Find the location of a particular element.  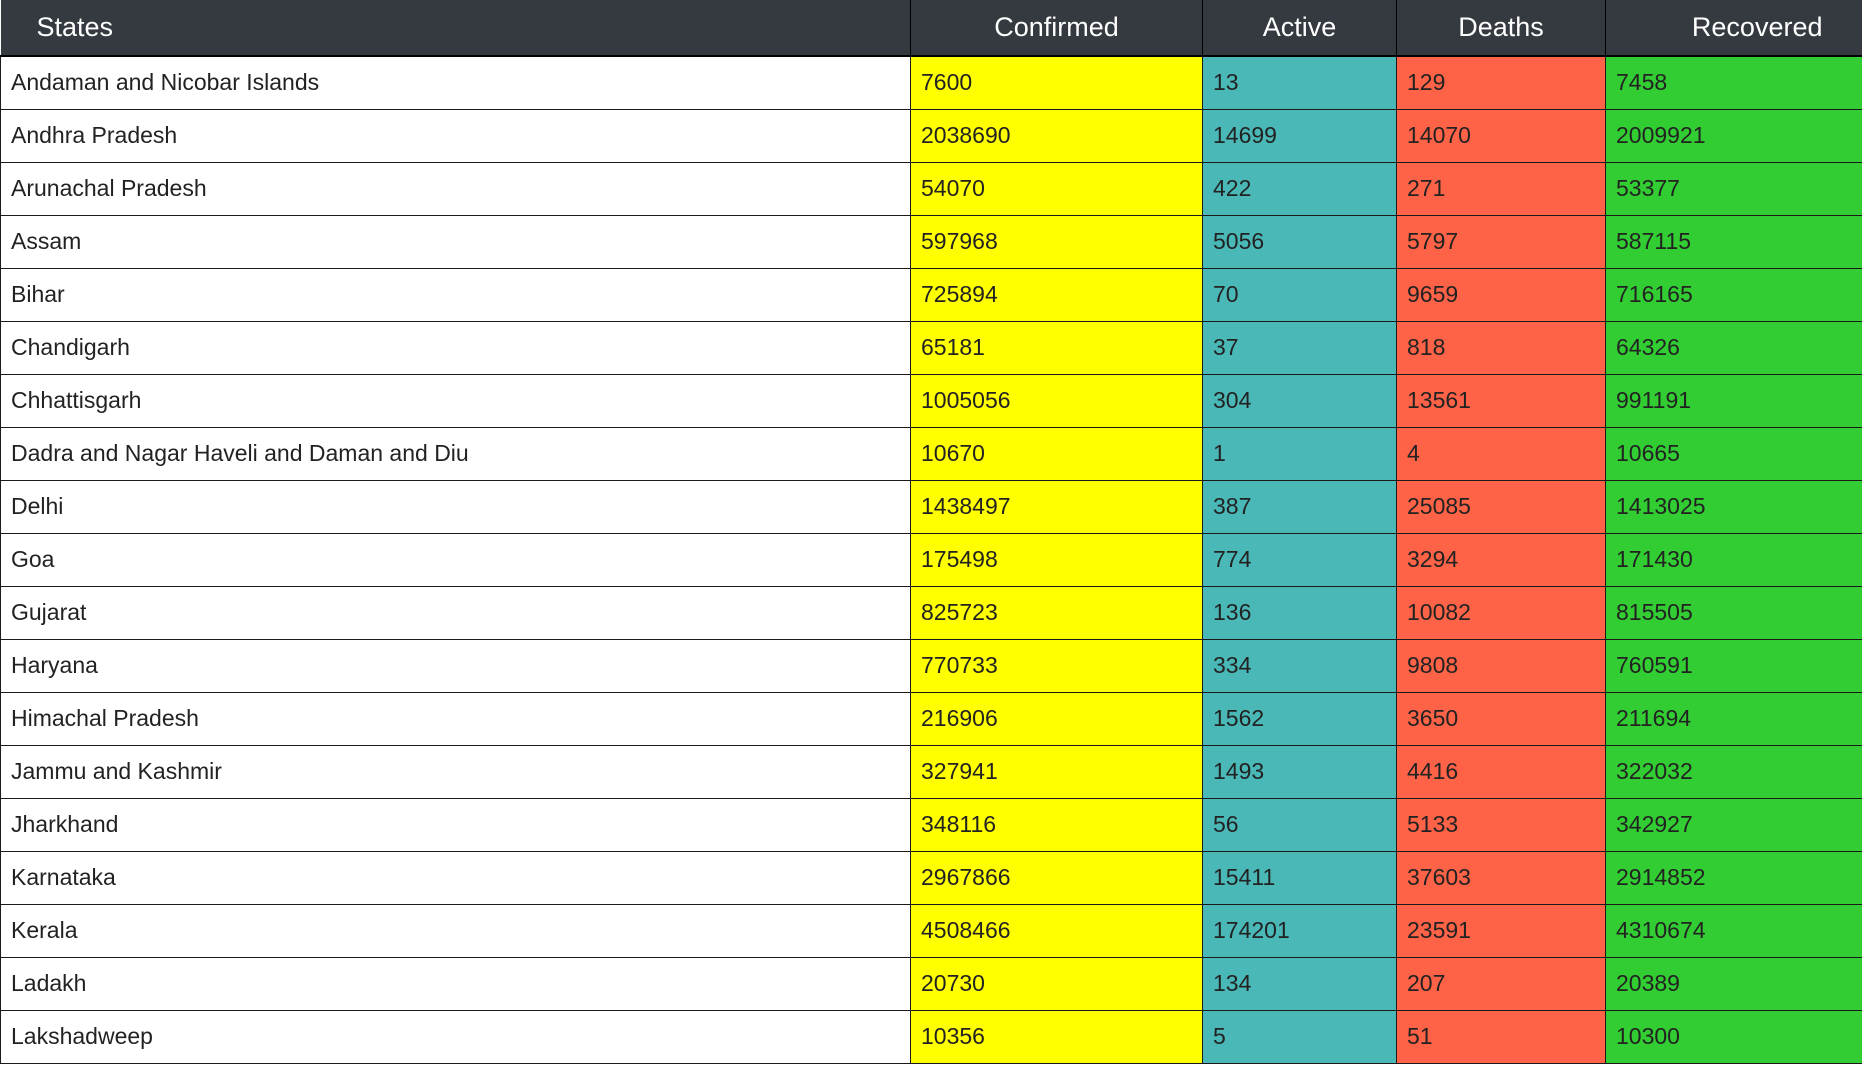

active-cell: 422 is located at coordinates (1299, 189).